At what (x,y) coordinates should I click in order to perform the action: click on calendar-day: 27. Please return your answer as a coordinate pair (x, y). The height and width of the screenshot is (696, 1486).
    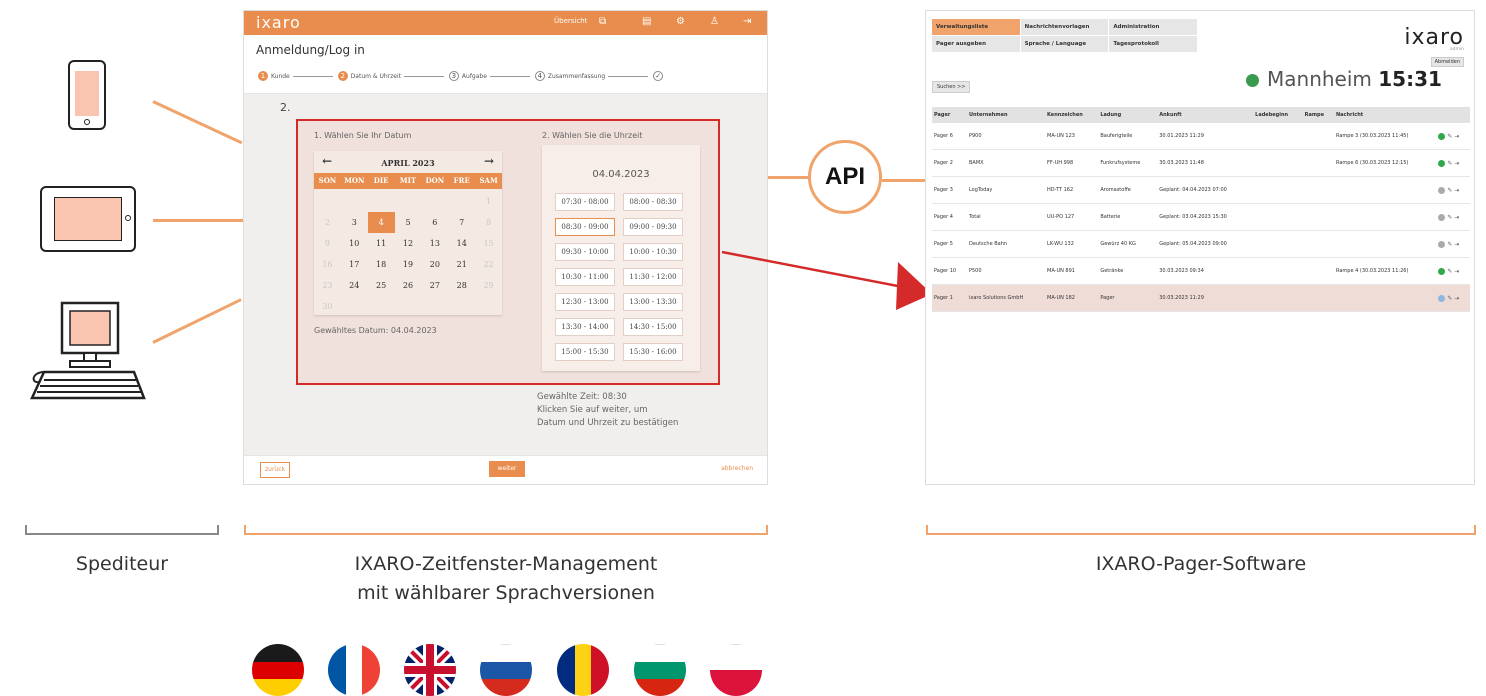
    Looking at the image, I should click on (434, 285).